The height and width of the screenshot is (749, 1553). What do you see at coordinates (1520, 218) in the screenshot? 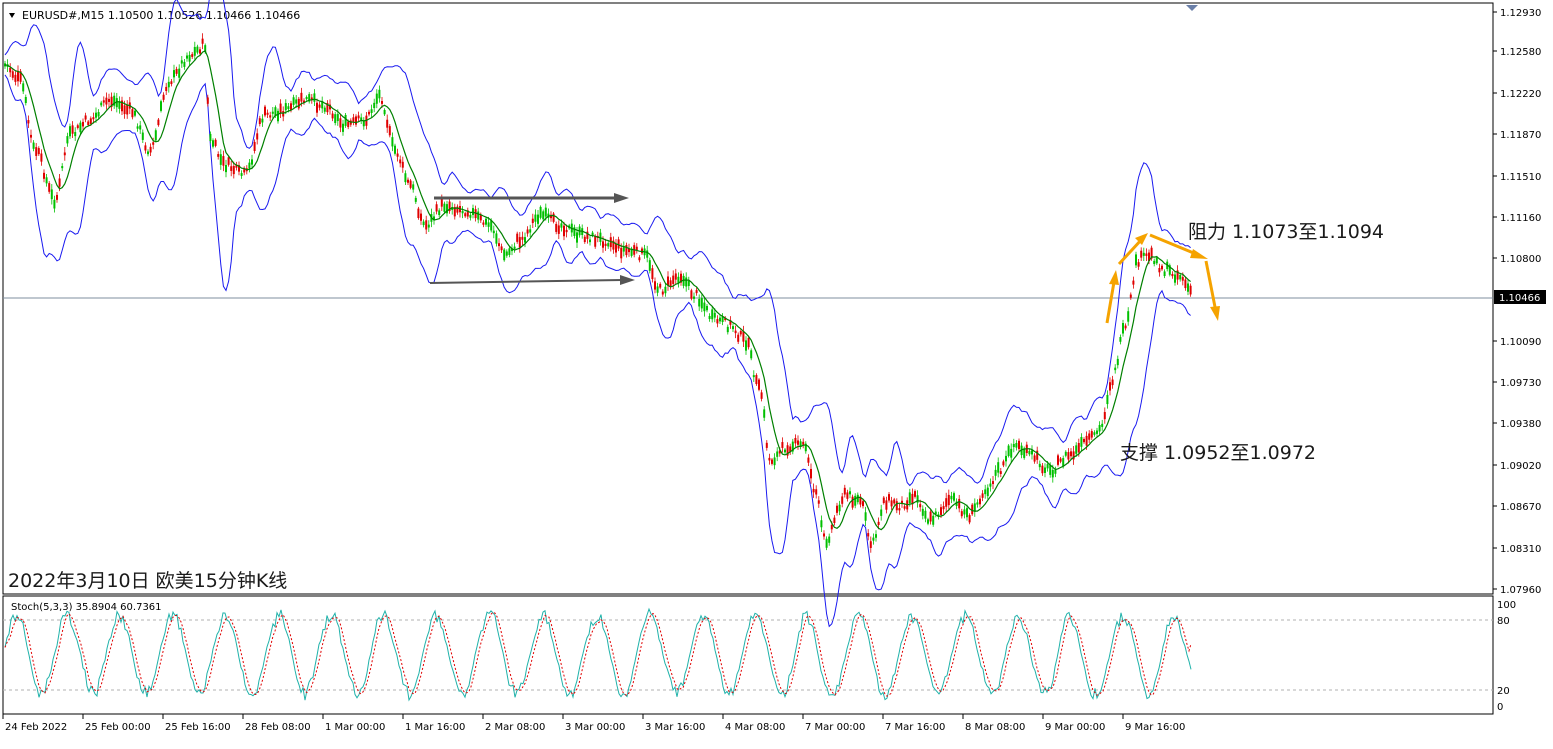
I see `price-tick-label: 1.11160` at bounding box center [1520, 218].